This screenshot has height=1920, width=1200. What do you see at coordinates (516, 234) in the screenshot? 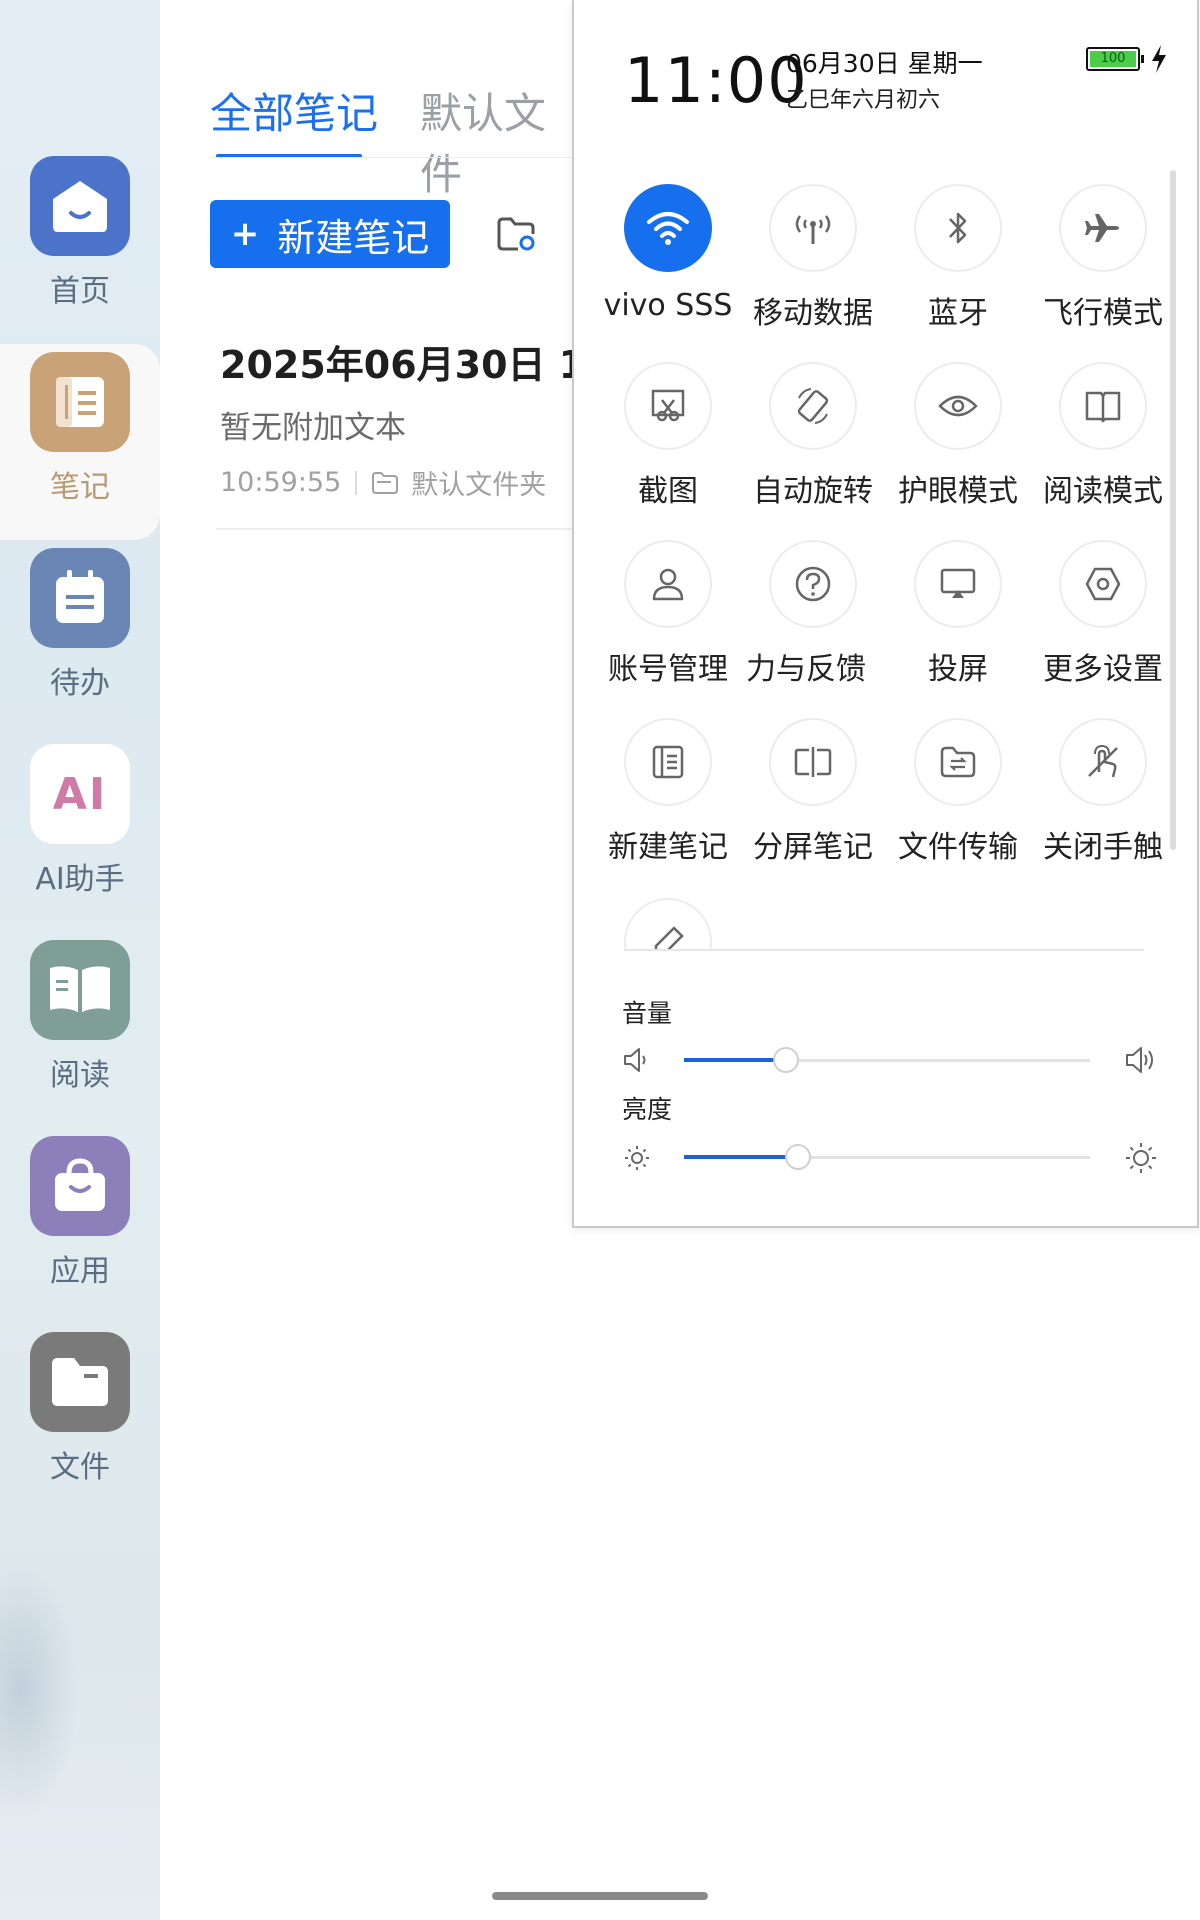
I see `folder-settings-icon` at bounding box center [516, 234].